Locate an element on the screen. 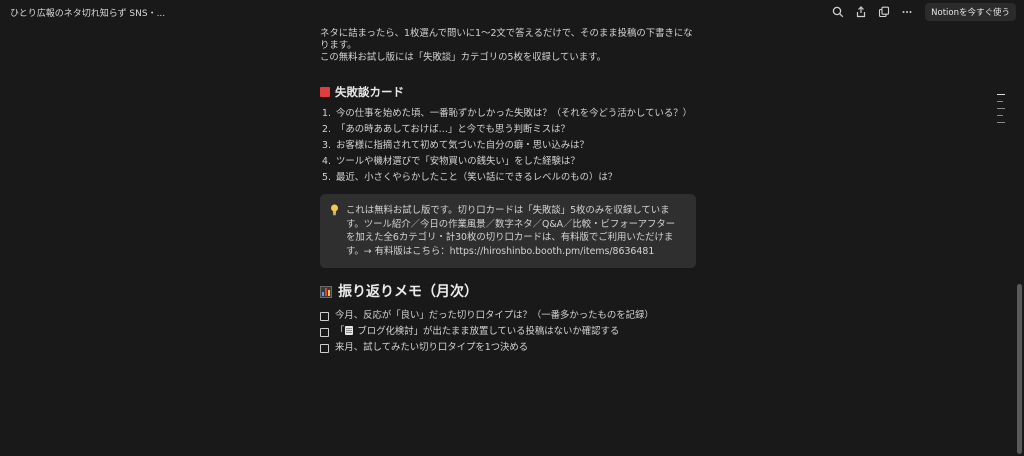 Image resolution: width=1024 pixels, height=456 pixels. list-item-text: 今の仕事を始めた頃、一番恥ずかしかった失敗は？（それを今どう活かしている？） is located at coordinates (514, 113).